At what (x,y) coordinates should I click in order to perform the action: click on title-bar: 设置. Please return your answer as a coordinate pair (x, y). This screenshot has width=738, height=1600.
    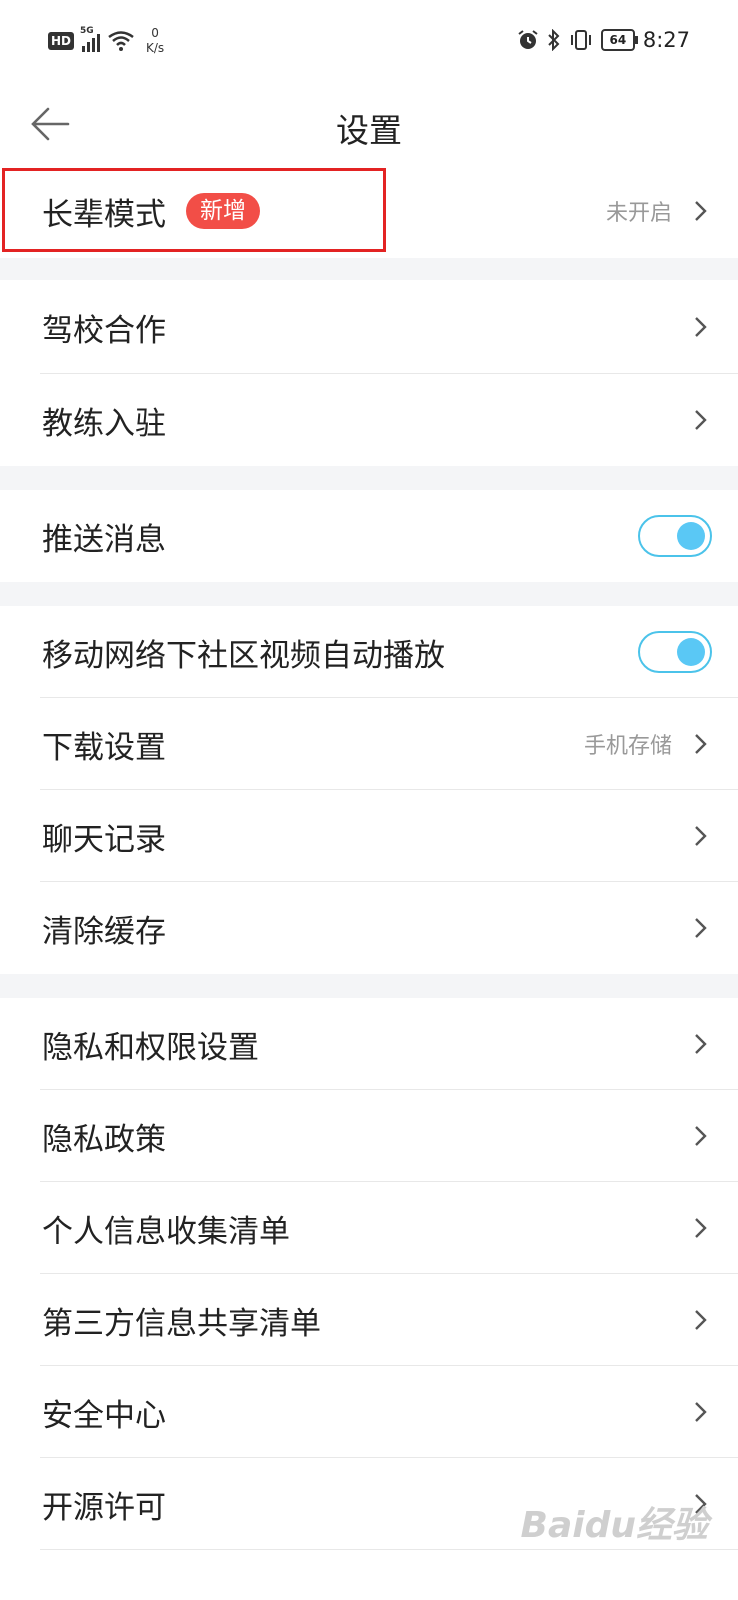
    Looking at the image, I should click on (369, 124).